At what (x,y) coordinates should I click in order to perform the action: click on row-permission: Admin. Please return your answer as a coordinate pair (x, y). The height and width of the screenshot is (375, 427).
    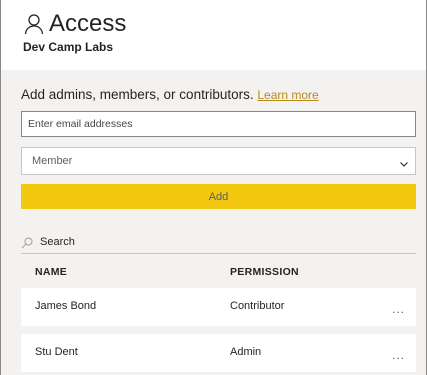
    Looking at the image, I should click on (246, 352).